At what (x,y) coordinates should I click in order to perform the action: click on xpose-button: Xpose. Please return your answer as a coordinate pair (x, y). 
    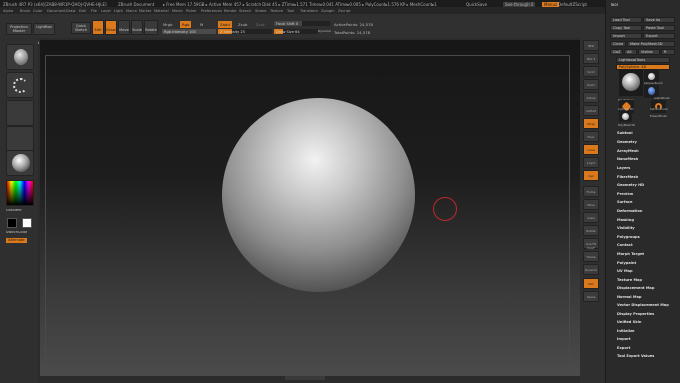
    Looking at the image, I should click on (591, 296).